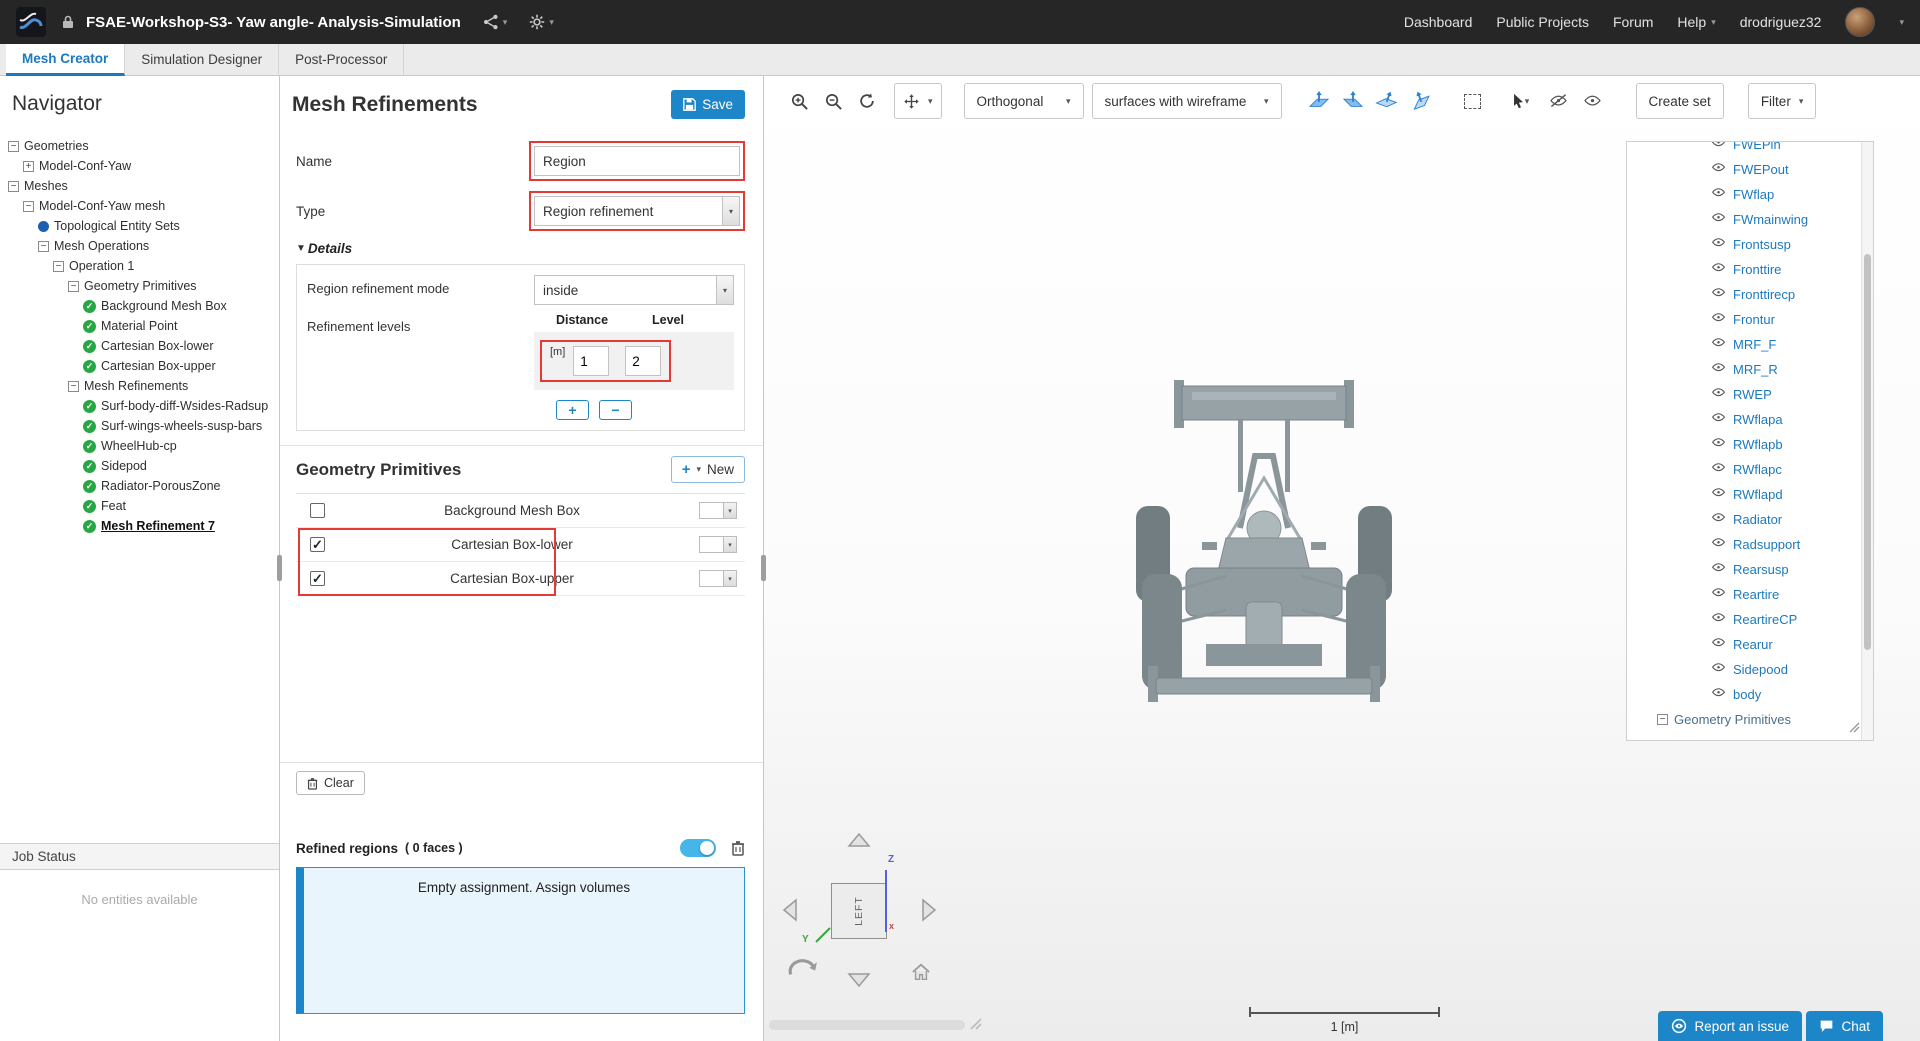 The height and width of the screenshot is (1041, 1920). What do you see at coordinates (1750, 519) in the screenshot?
I see `entity-item-radiator: Radiator` at bounding box center [1750, 519].